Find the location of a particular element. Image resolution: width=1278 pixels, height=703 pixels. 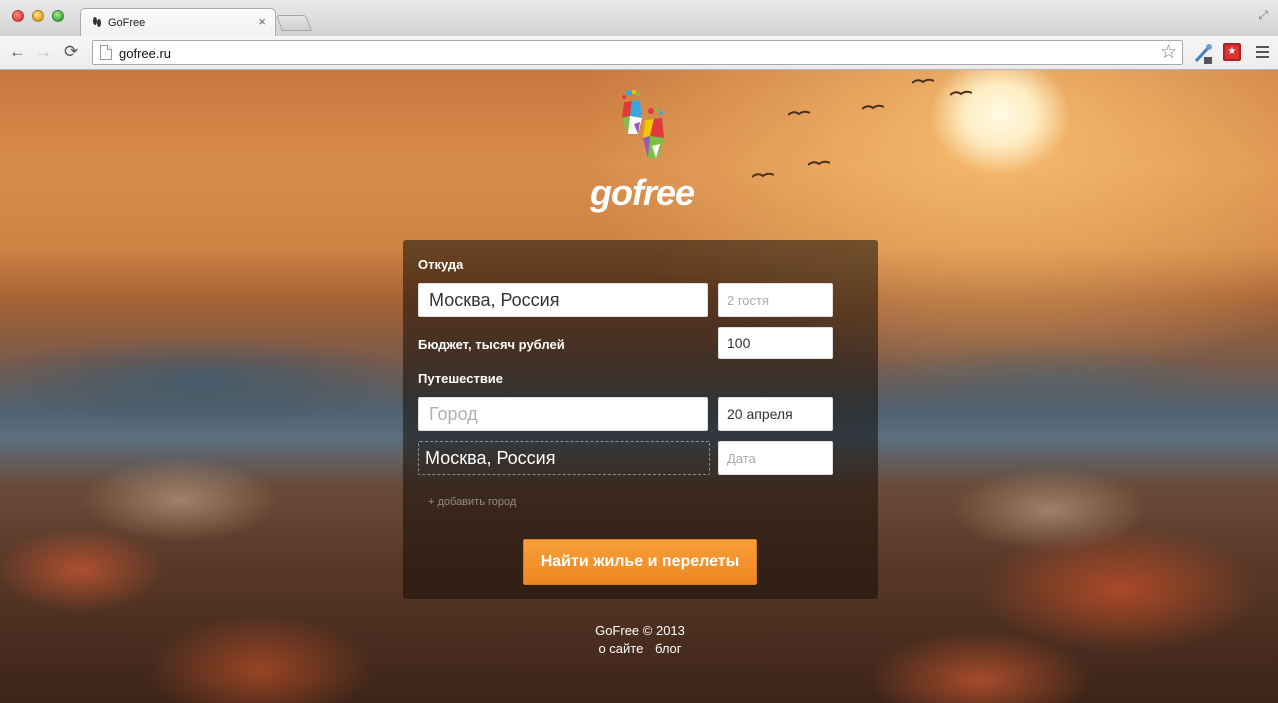

new-tab-button is located at coordinates (294, 23).